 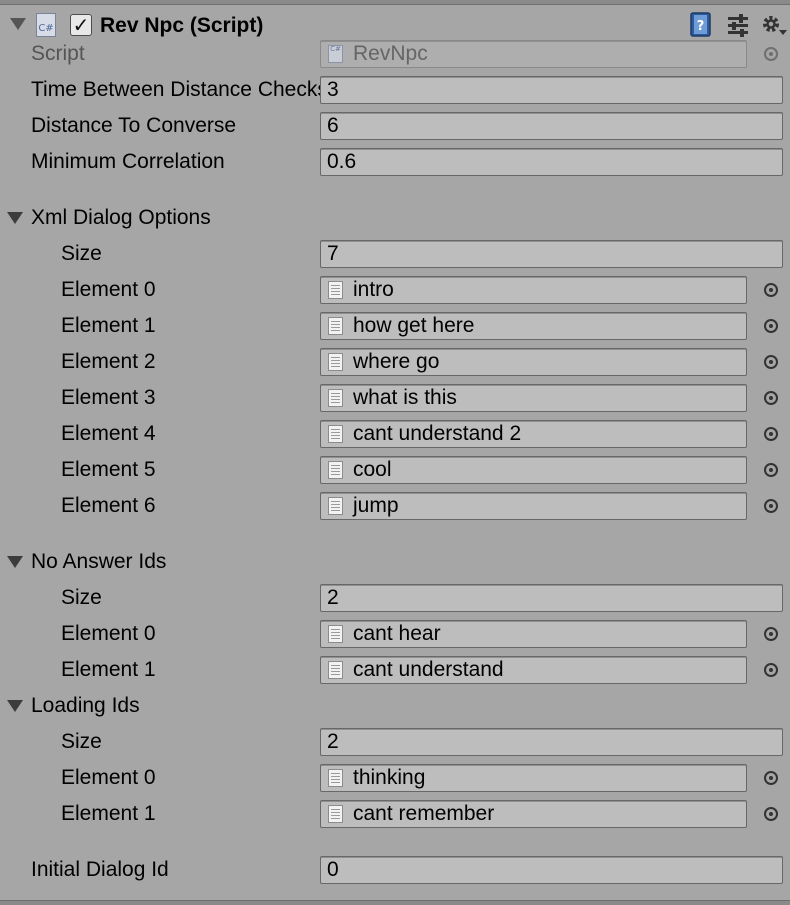 What do you see at coordinates (533, 434) in the screenshot?
I see `element-object-field: cant understand 2` at bounding box center [533, 434].